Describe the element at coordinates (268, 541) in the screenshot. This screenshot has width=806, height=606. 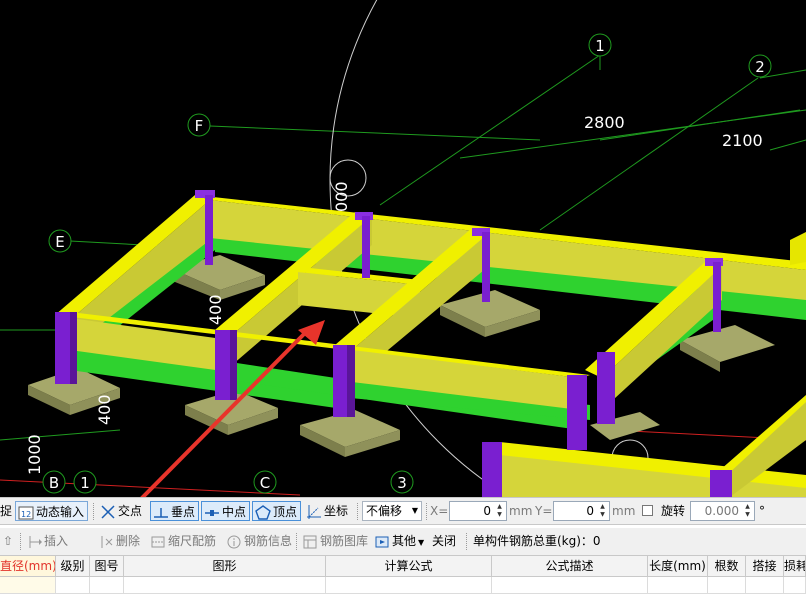
I see `rebar-info-label: 钢筋信息` at that location.